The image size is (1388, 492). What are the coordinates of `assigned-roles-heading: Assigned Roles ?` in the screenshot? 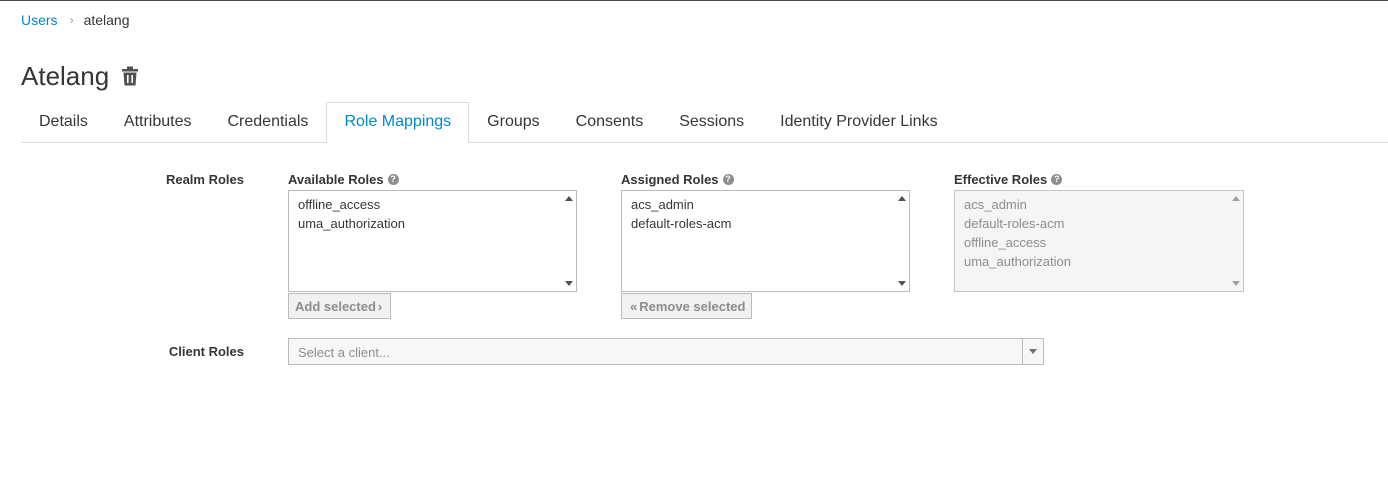 It's located at (677, 179).